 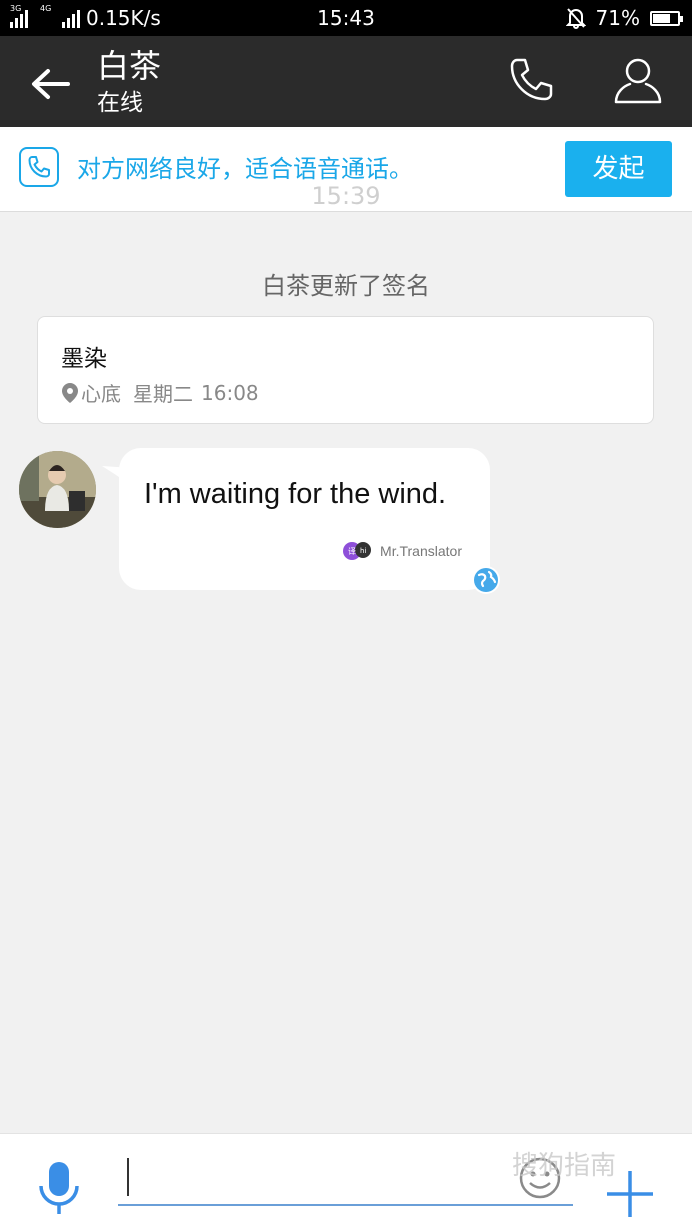 What do you see at coordinates (346, 196) in the screenshot?
I see `message-timestamp: 15:39` at bounding box center [346, 196].